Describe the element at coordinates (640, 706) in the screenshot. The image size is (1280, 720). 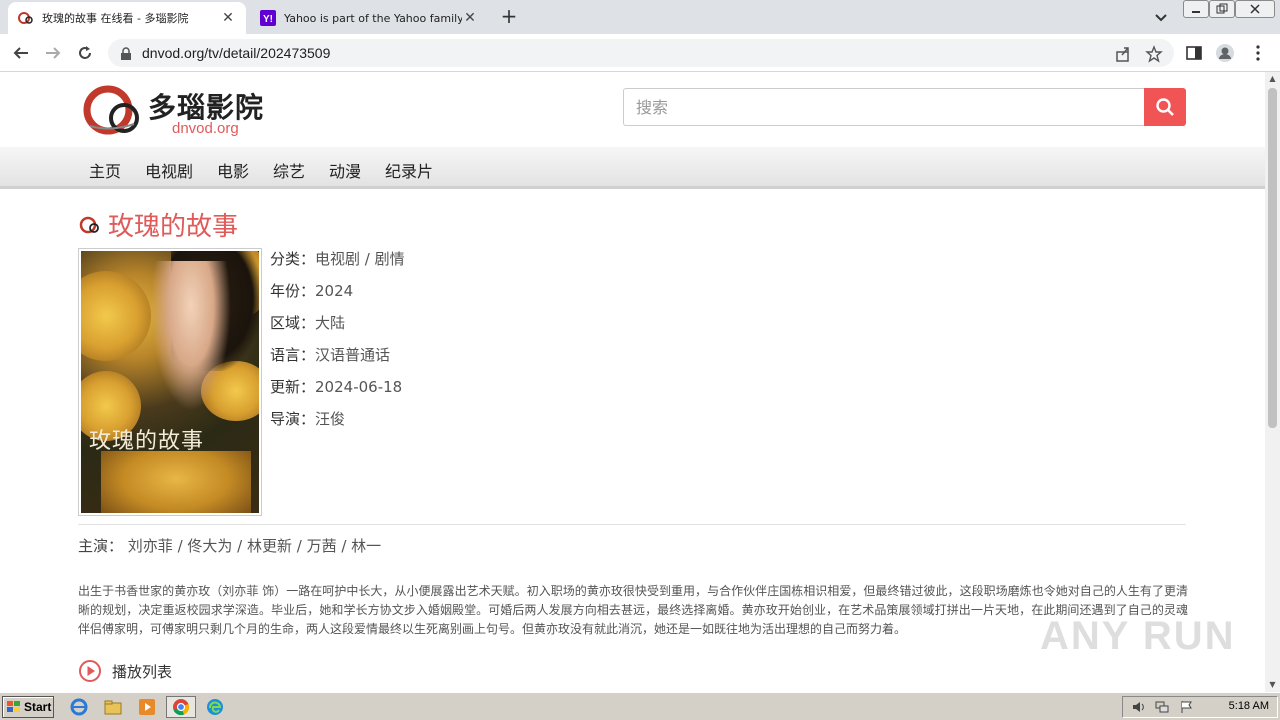
I see `windows-taskbar: Start 5:18 AM` at that location.